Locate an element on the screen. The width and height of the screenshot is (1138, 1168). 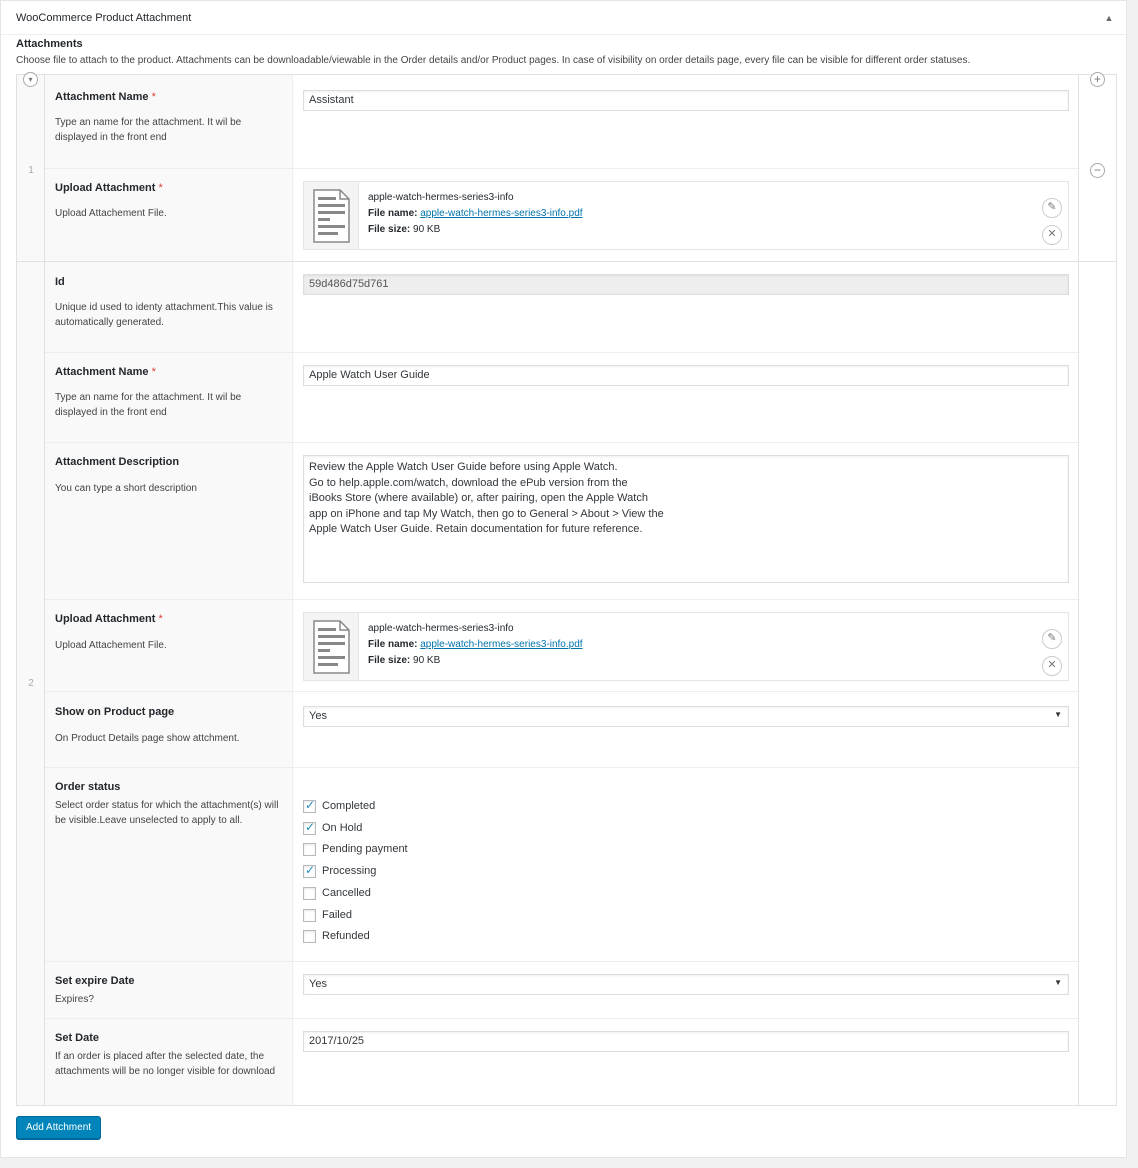
checkbox-label: On Hold is located at coordinates (342, 827).